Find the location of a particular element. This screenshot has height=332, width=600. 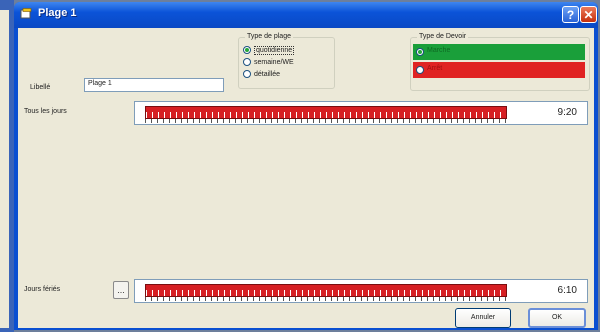

timeline-jours-feries: 6:10 is located at coordinates (361, 291).